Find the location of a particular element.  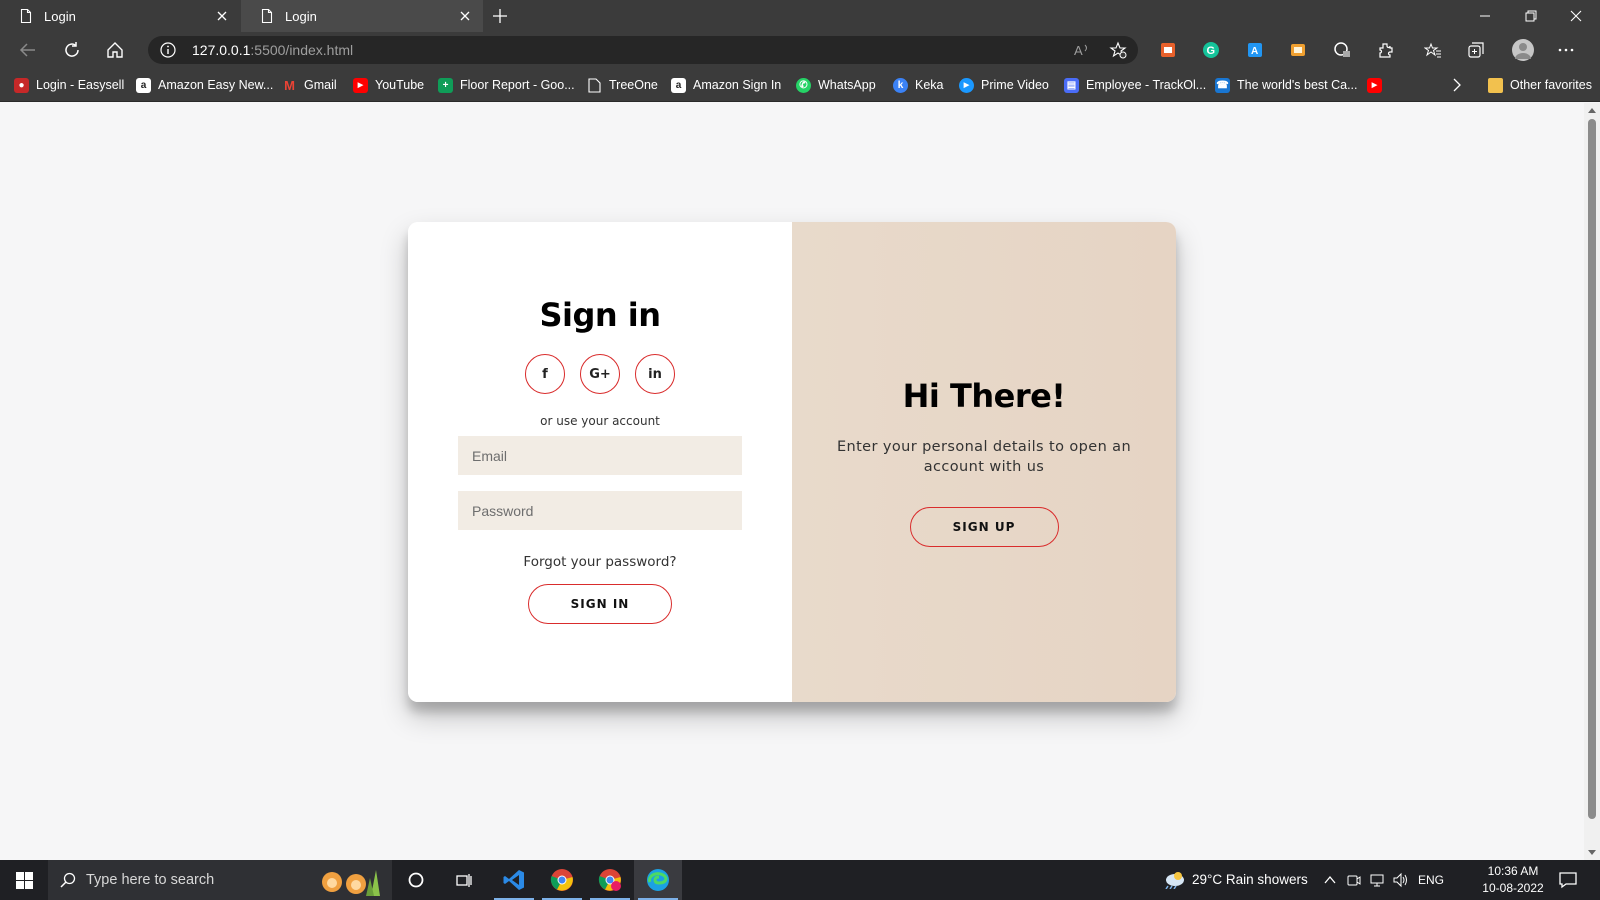

bookmark-youtube: ▶ YouTube is located at coordinates (388, 85).